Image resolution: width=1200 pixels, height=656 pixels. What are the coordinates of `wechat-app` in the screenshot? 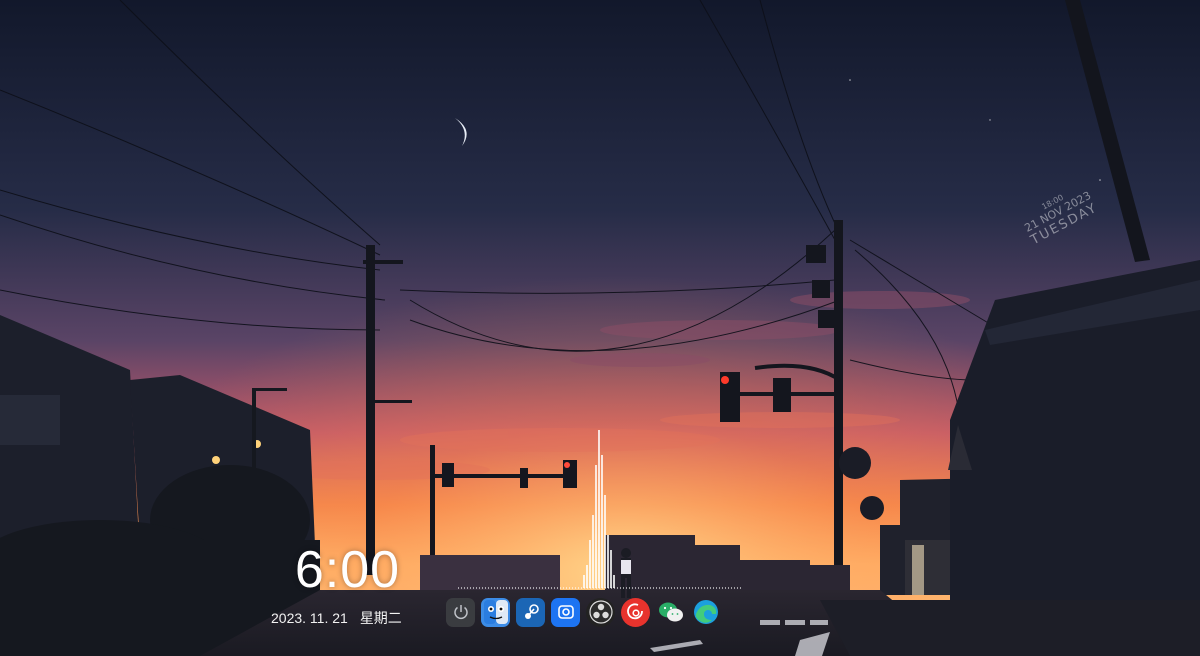 It's located at (670, 612).